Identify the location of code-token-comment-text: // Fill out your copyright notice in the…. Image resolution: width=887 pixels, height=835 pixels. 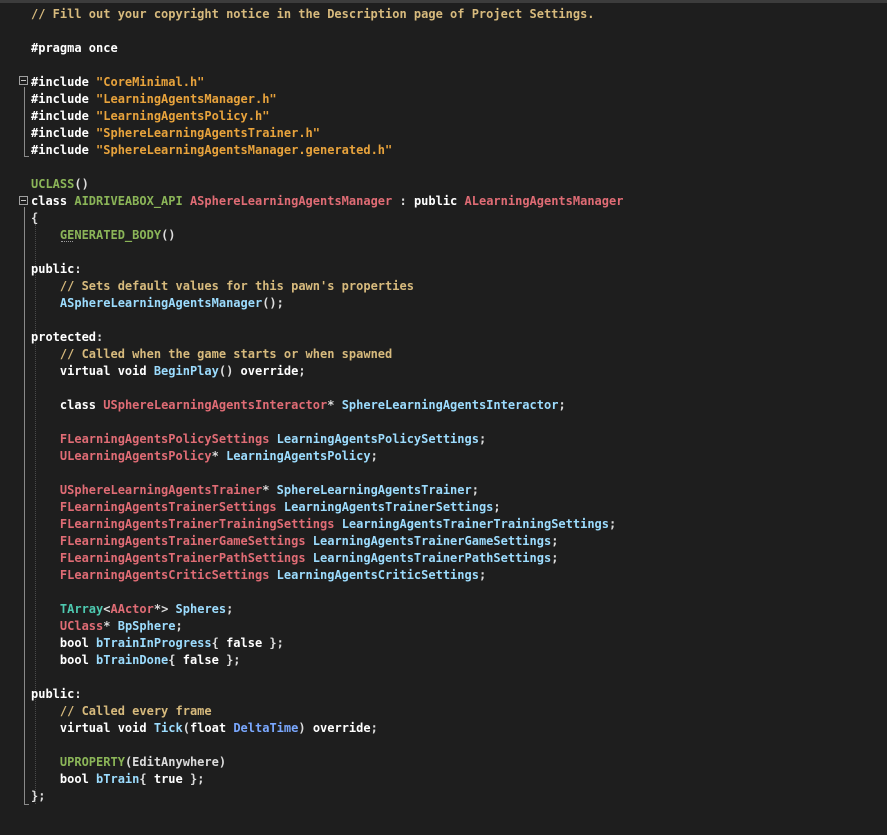
(313, 14).